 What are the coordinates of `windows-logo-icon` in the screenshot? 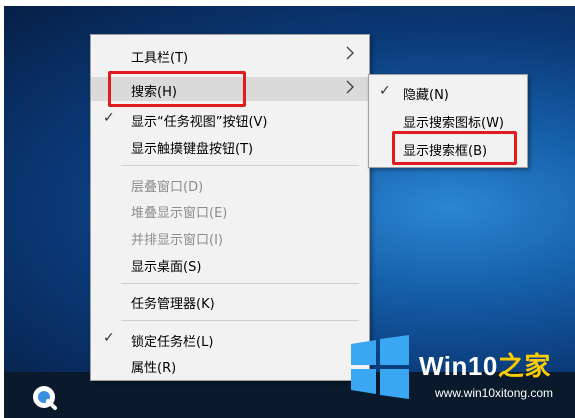 It's located at (380, 367).